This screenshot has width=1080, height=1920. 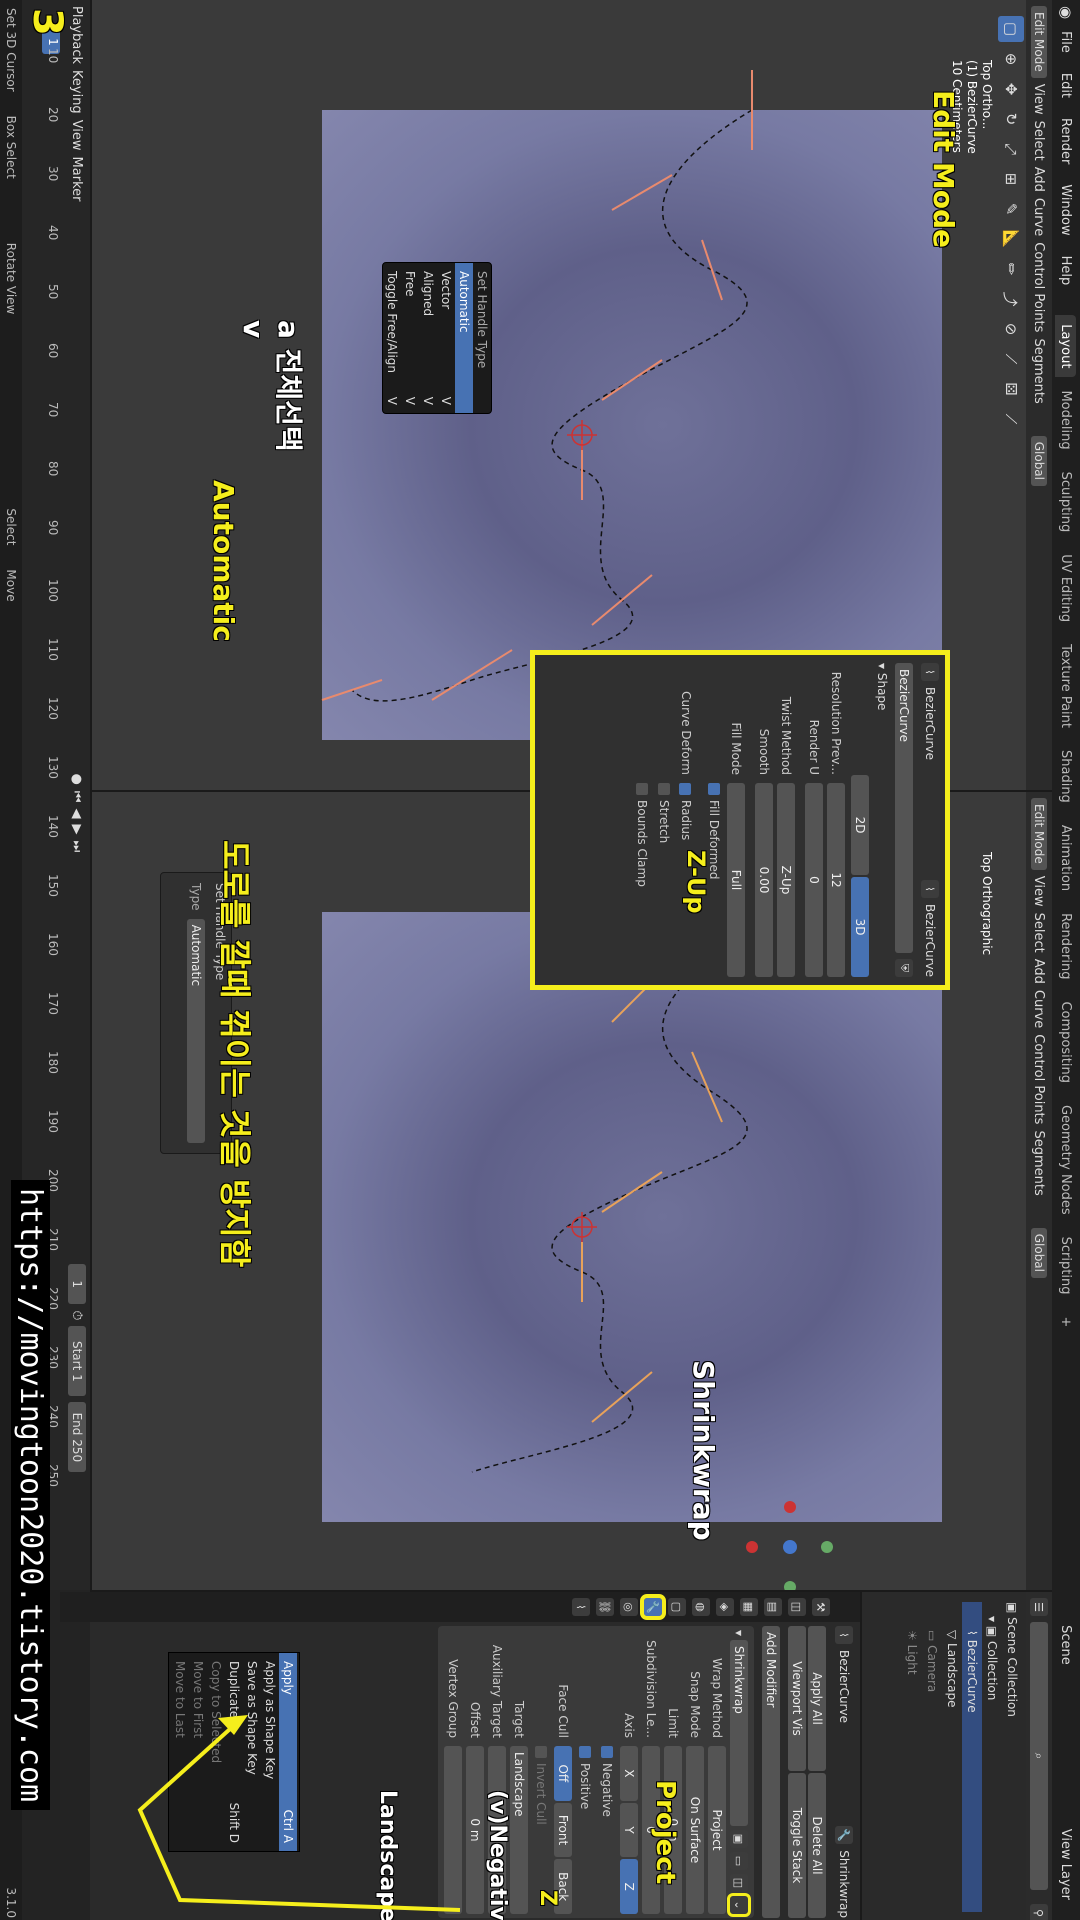 I want to click on menu-keying: Keying, so click(x=77, y=92).